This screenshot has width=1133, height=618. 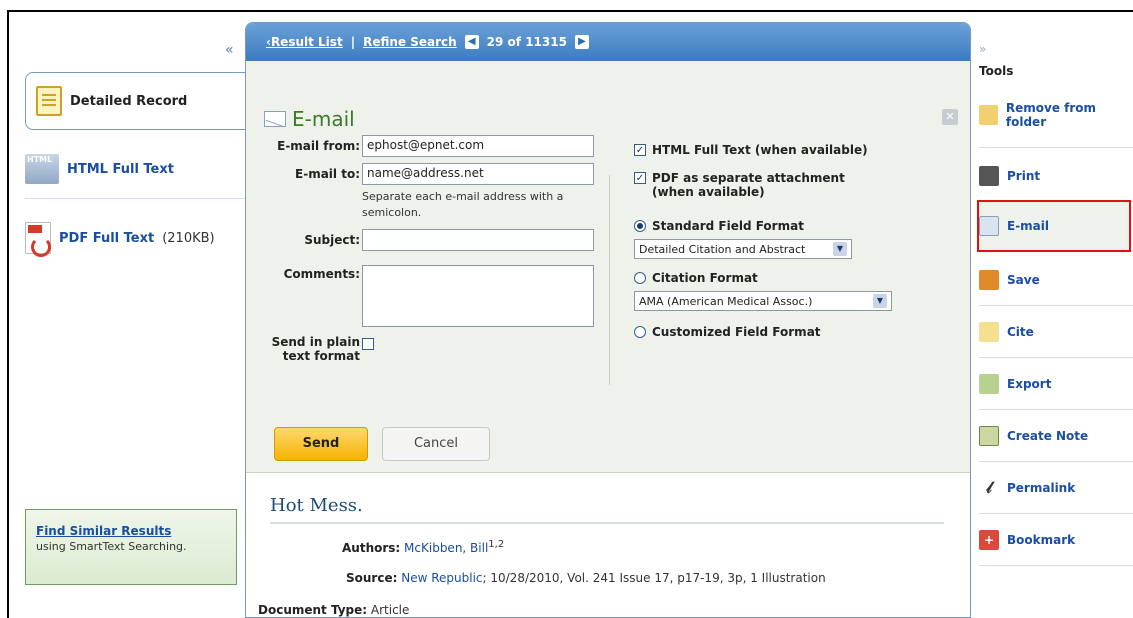 I want to click on result-position: 29 of 11315, so click(x=526, y=42).